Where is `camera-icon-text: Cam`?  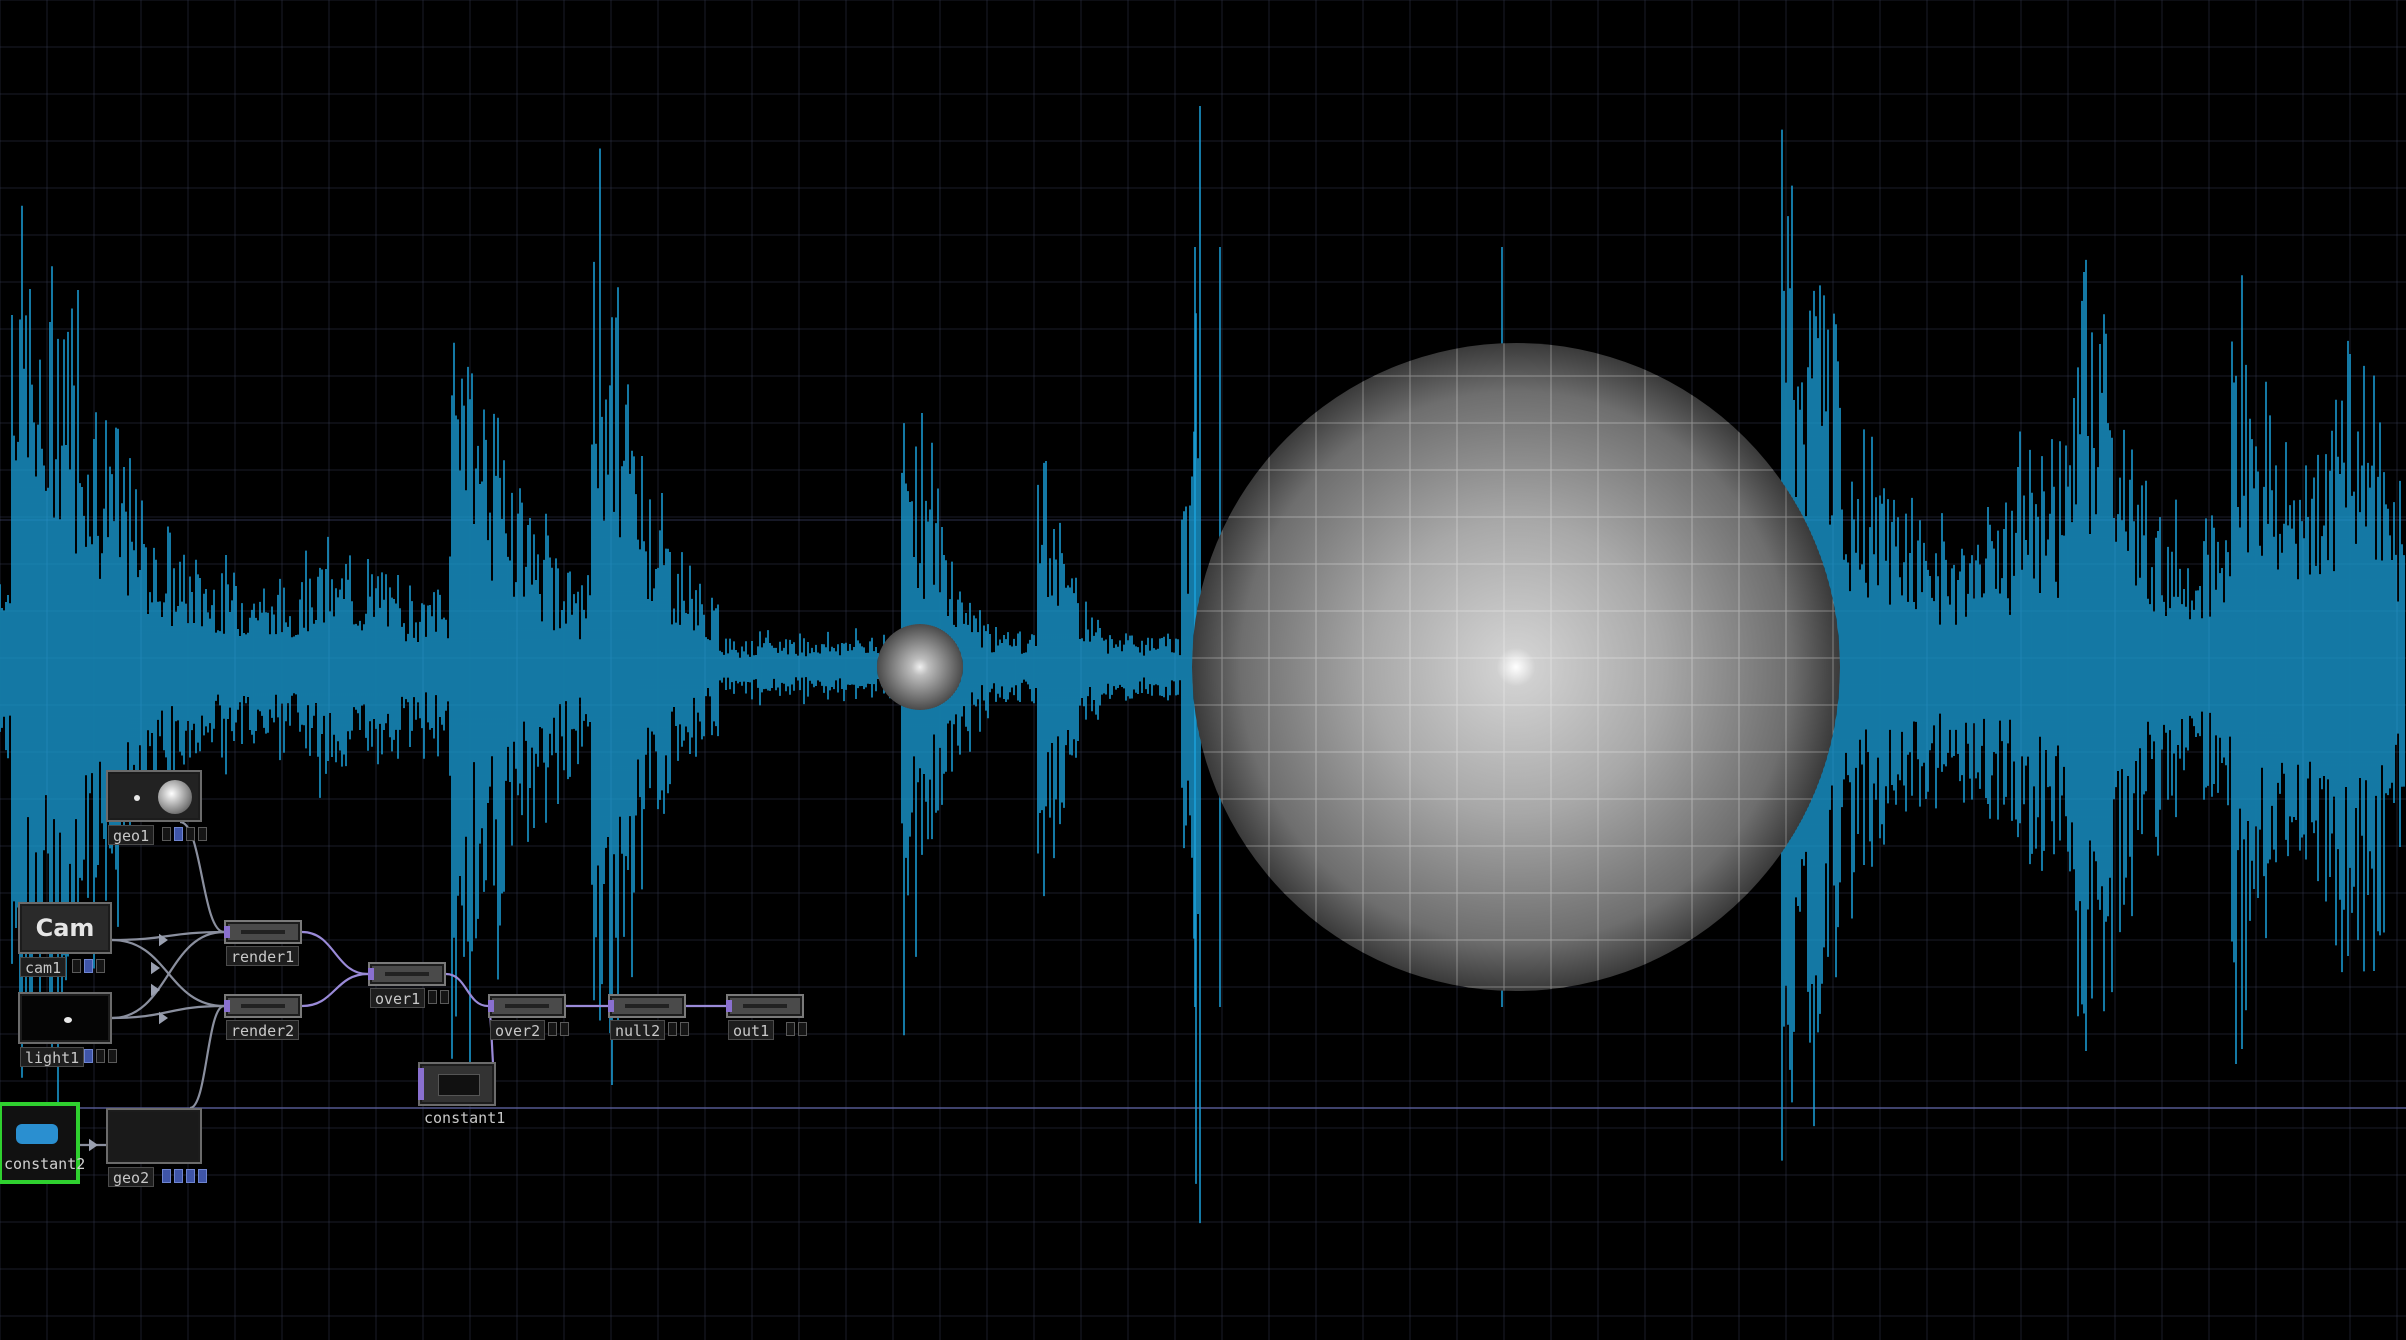 camera-icon-text: Cam is located at coordinates (65, 928).